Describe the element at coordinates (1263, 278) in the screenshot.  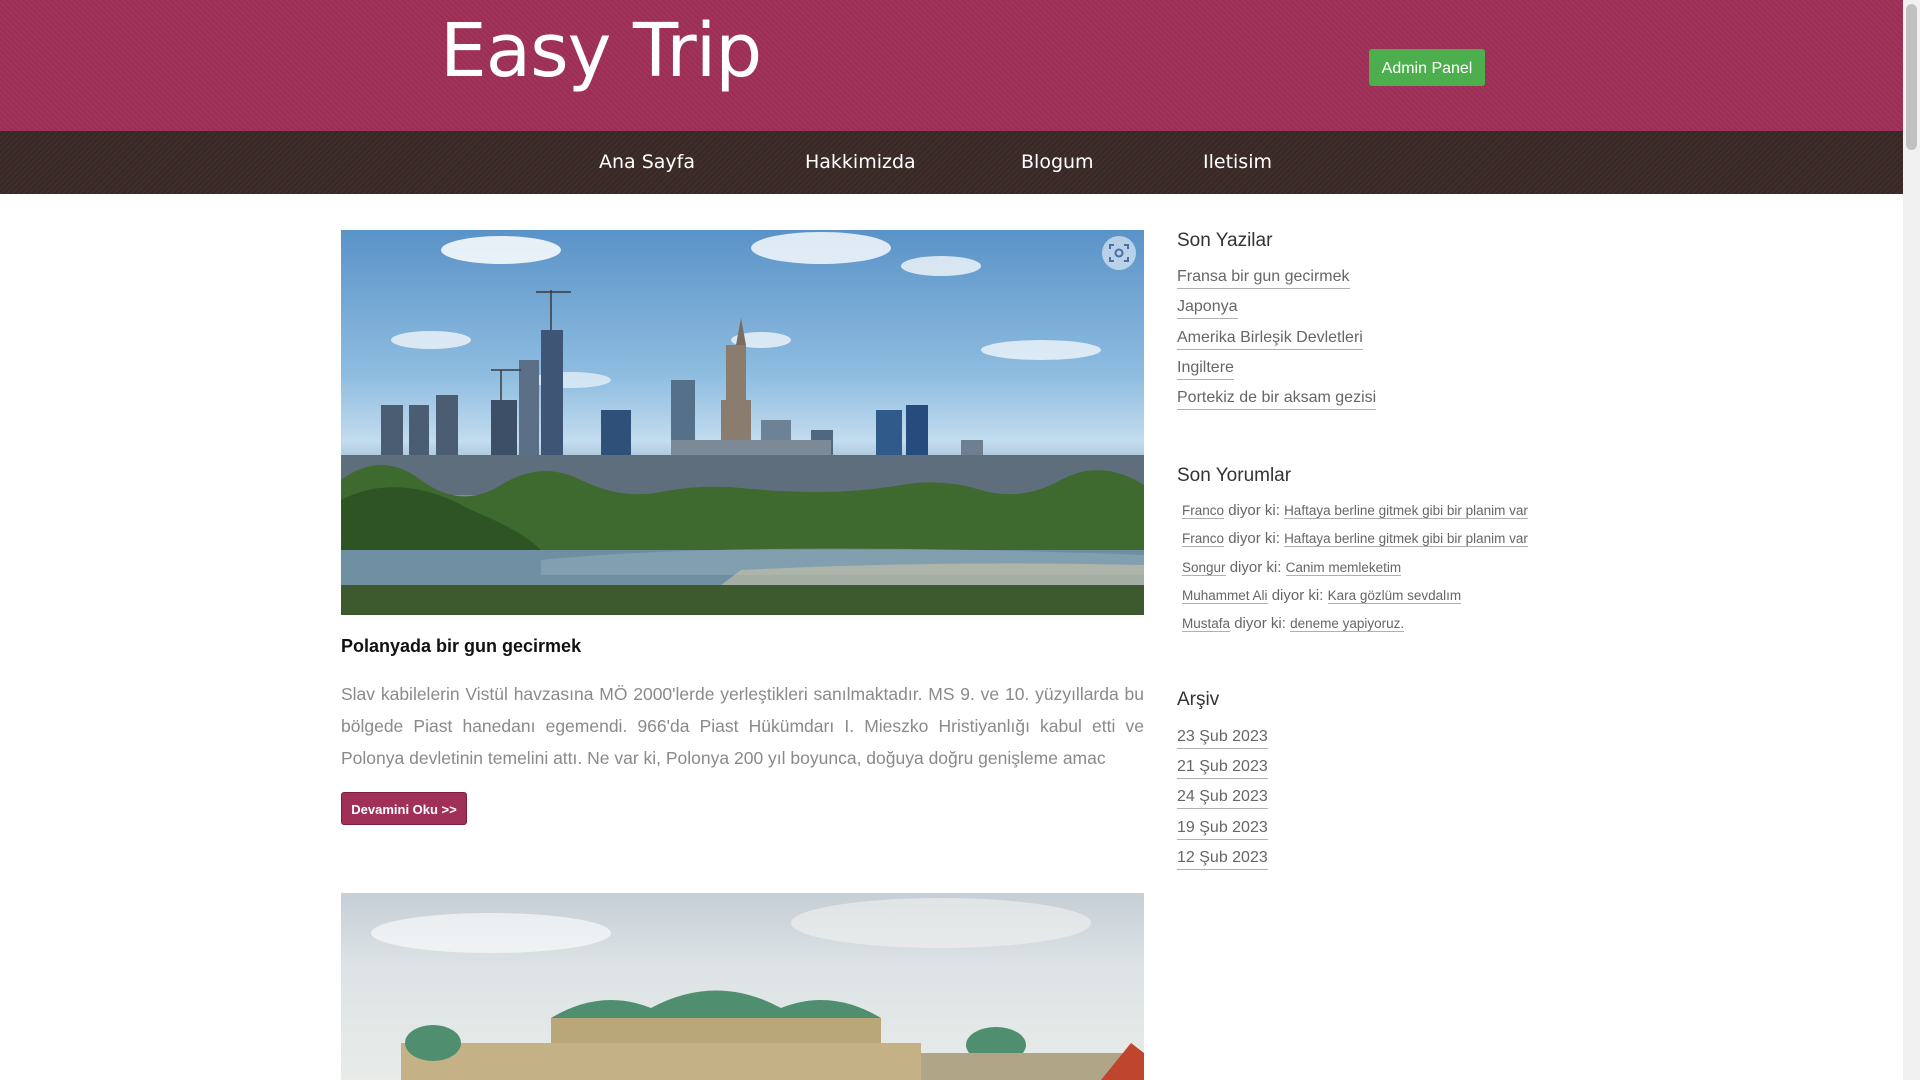
I see `recent-post-link: Fransa bir gun gecirmek` at that location.